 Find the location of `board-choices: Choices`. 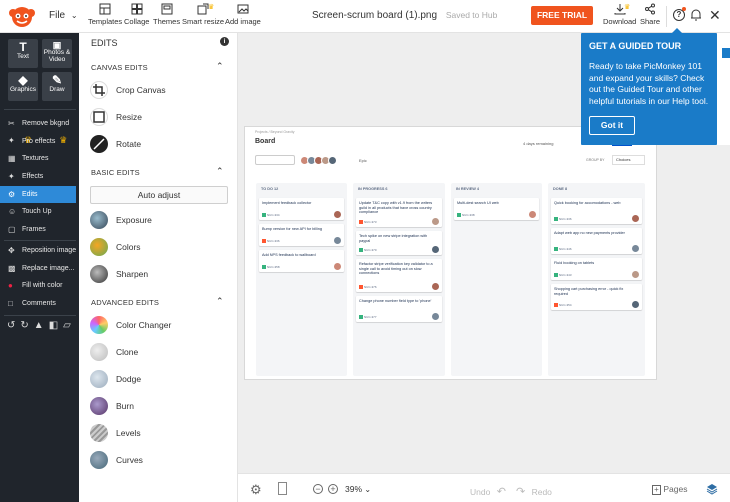

board-choices: Choices is located at coordinates (628, 160).